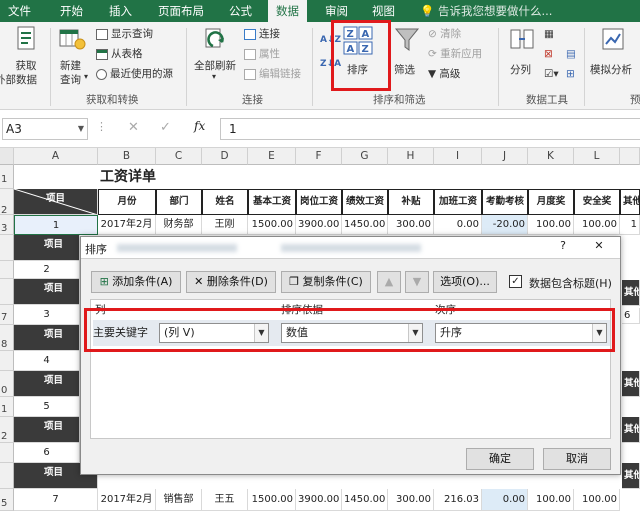 The width and height of the screenshot is (640, 511). What do you see at coordinates (19, 11) in the screenshot?
I see `tab-file: 文件` at bounding box center [19, 11].